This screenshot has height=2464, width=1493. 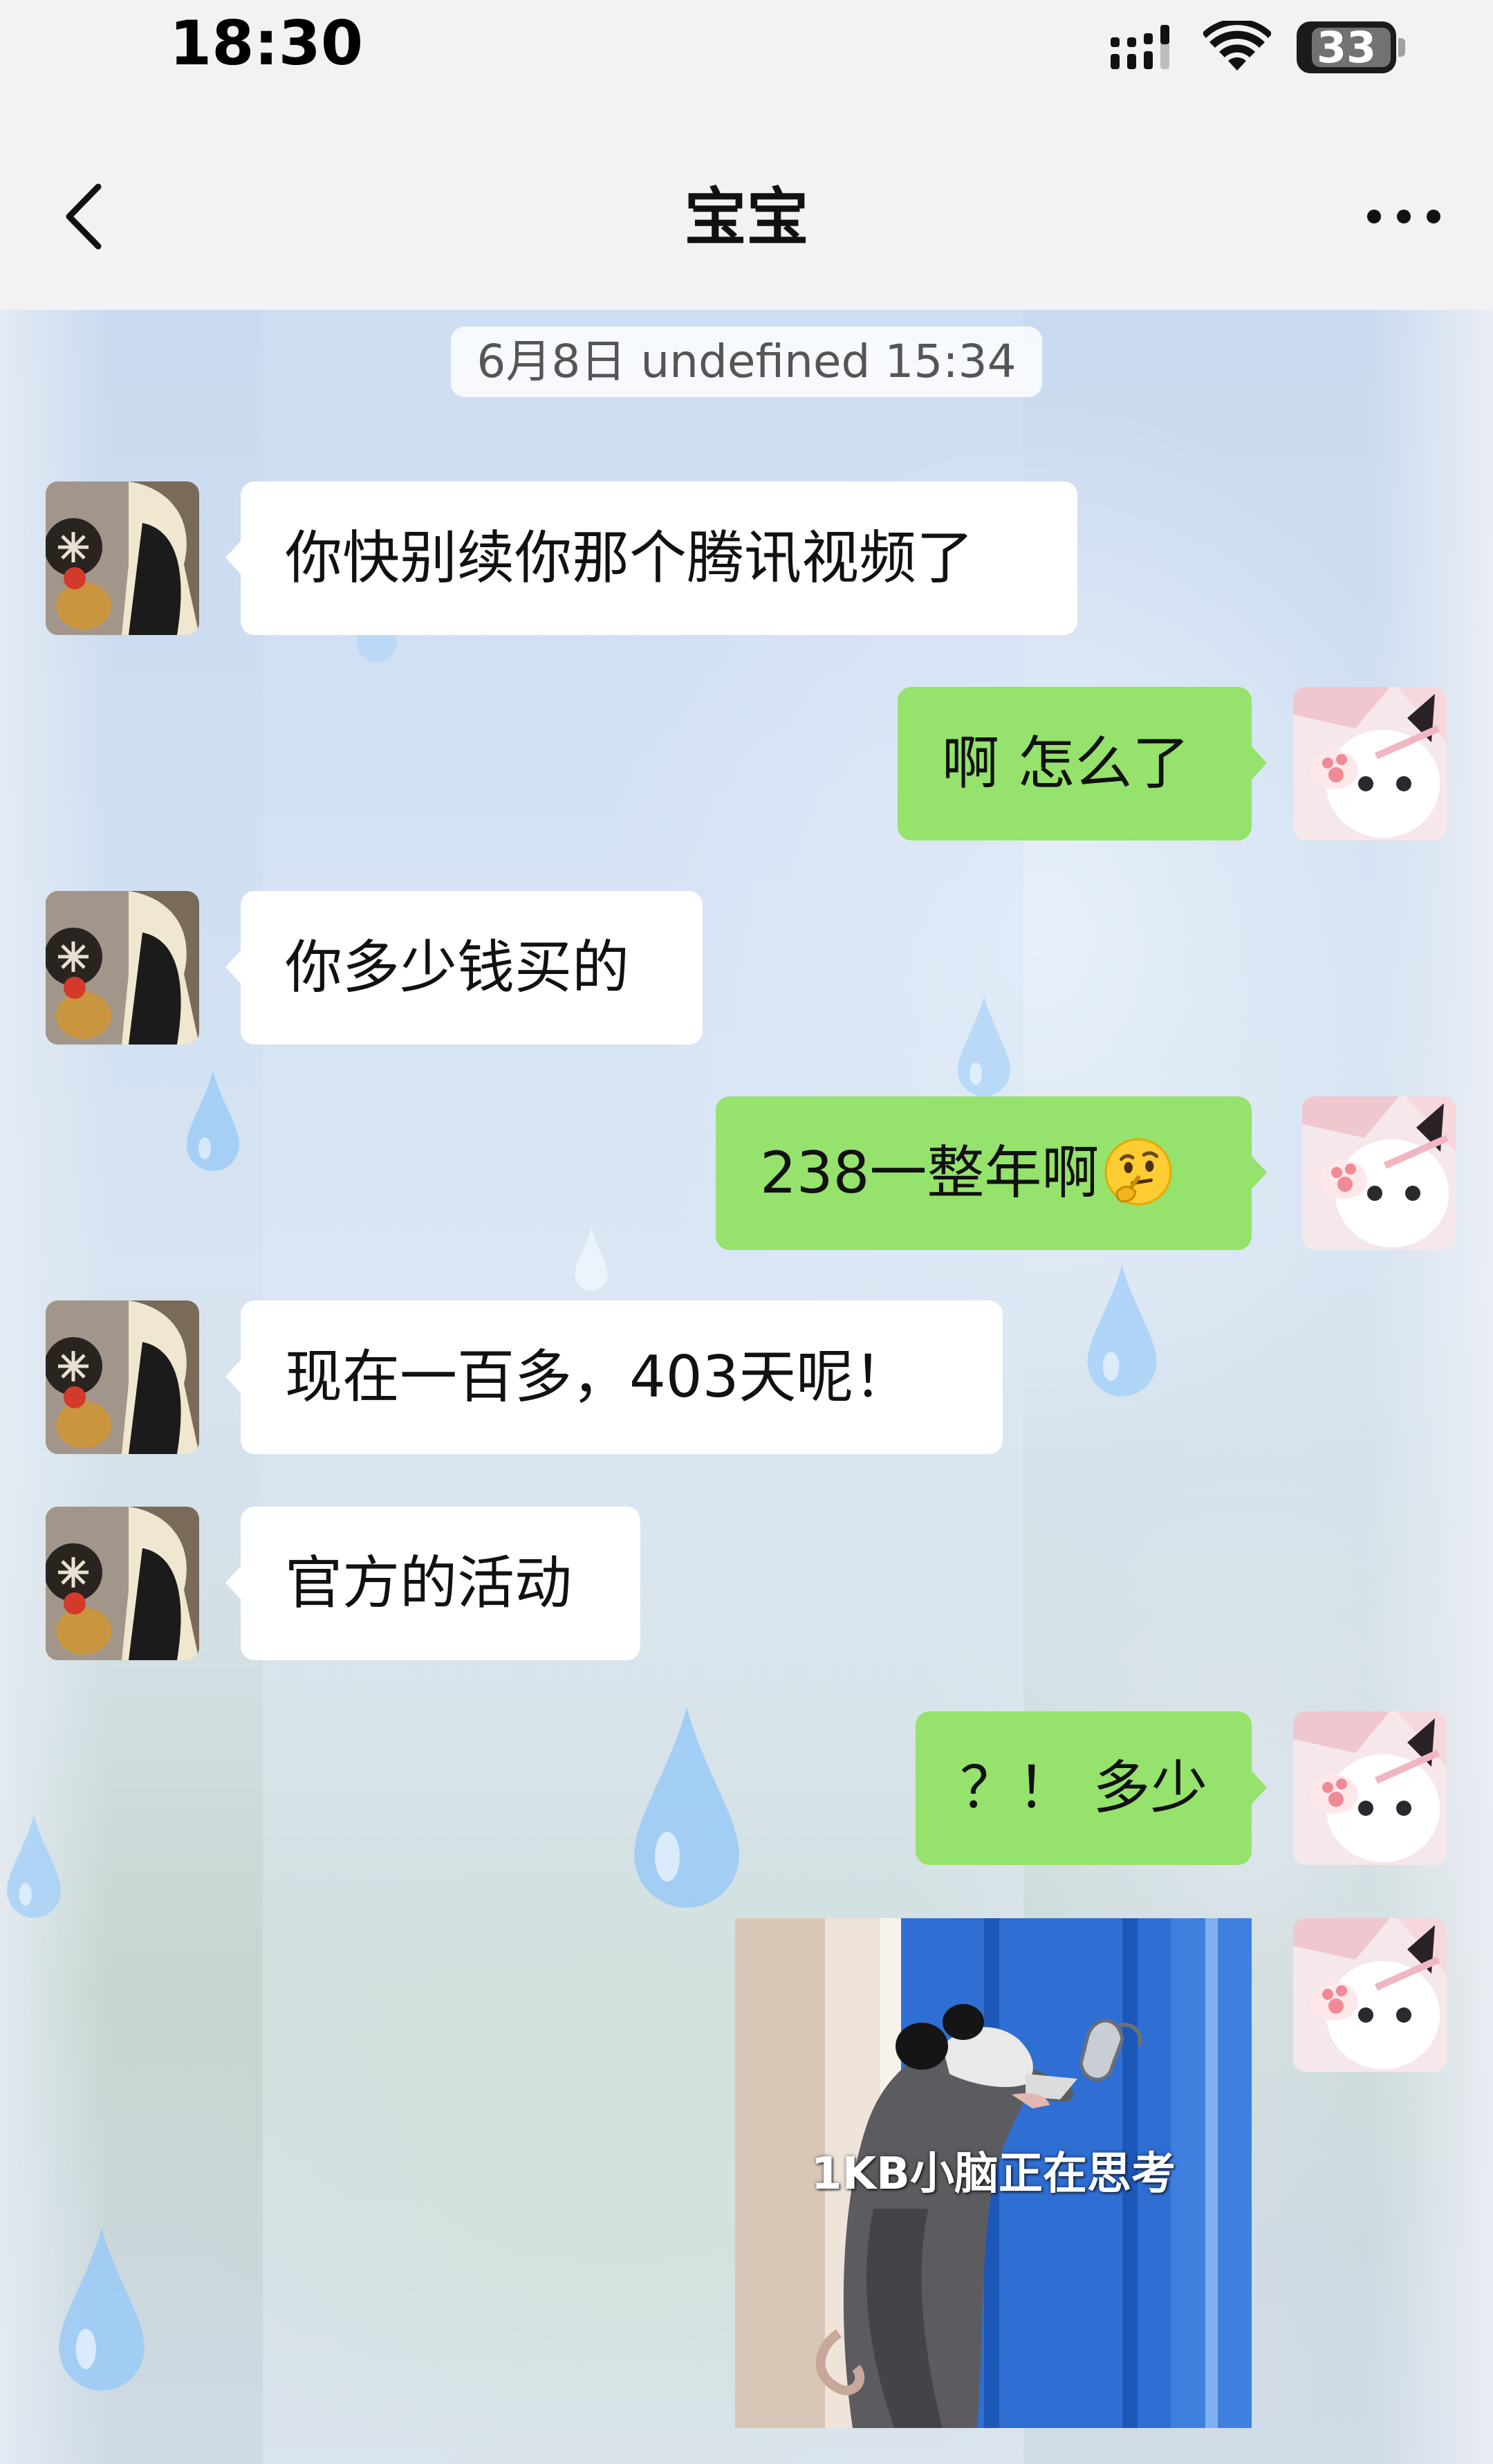 I want to click on message-bubble-incoming: 你快别续你那个腾讯视频了, so click(x=651, y=558).